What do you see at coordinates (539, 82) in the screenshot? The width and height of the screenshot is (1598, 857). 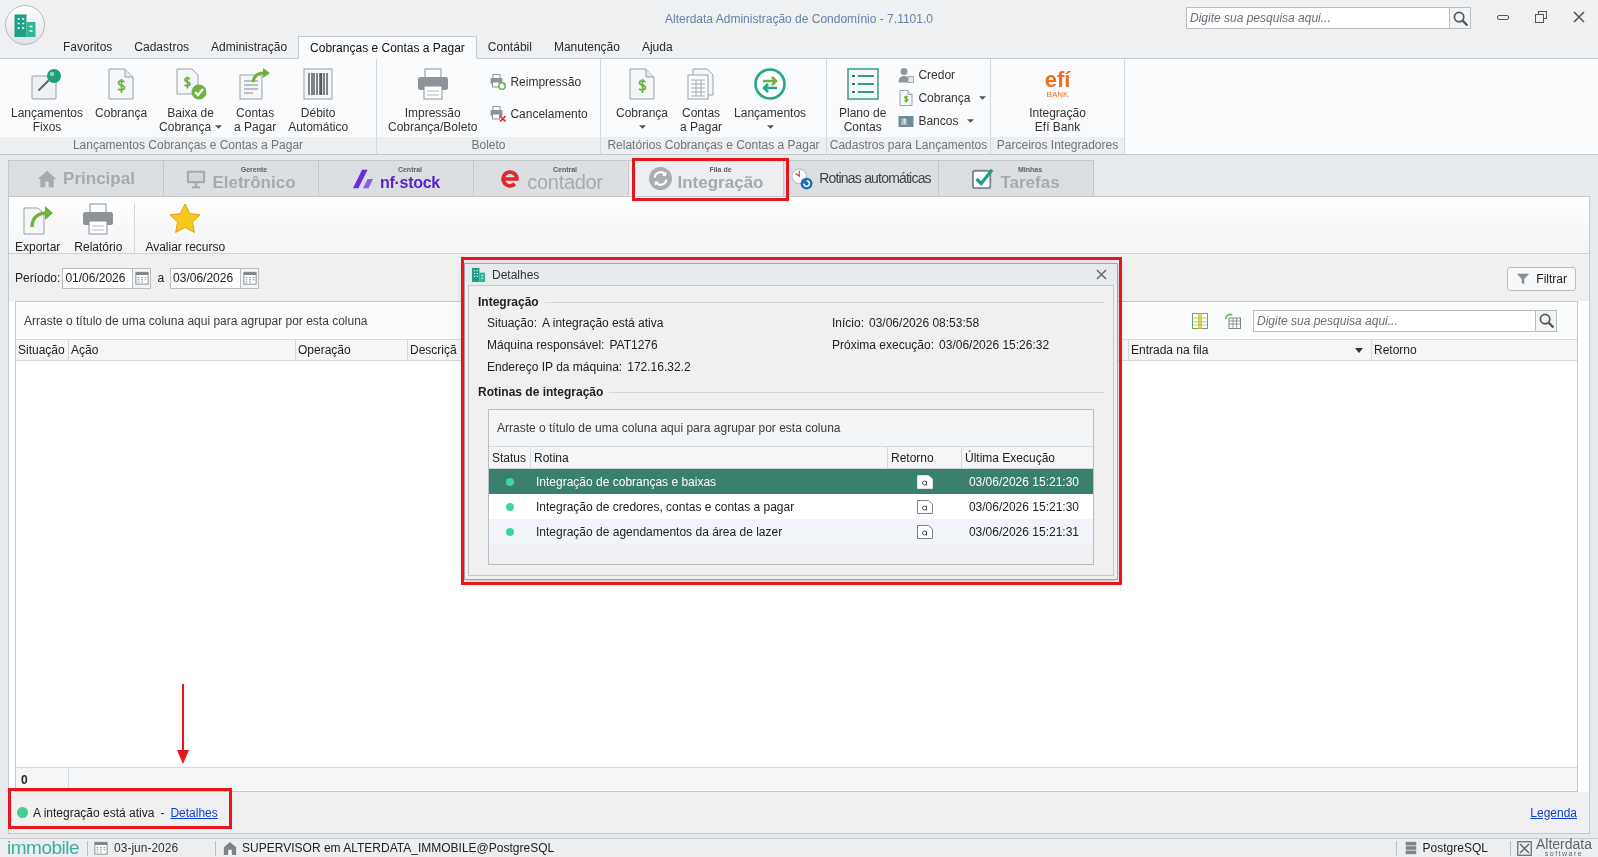 I see `ribbon-button: Reimpressão` at bounding box center [539, 82].